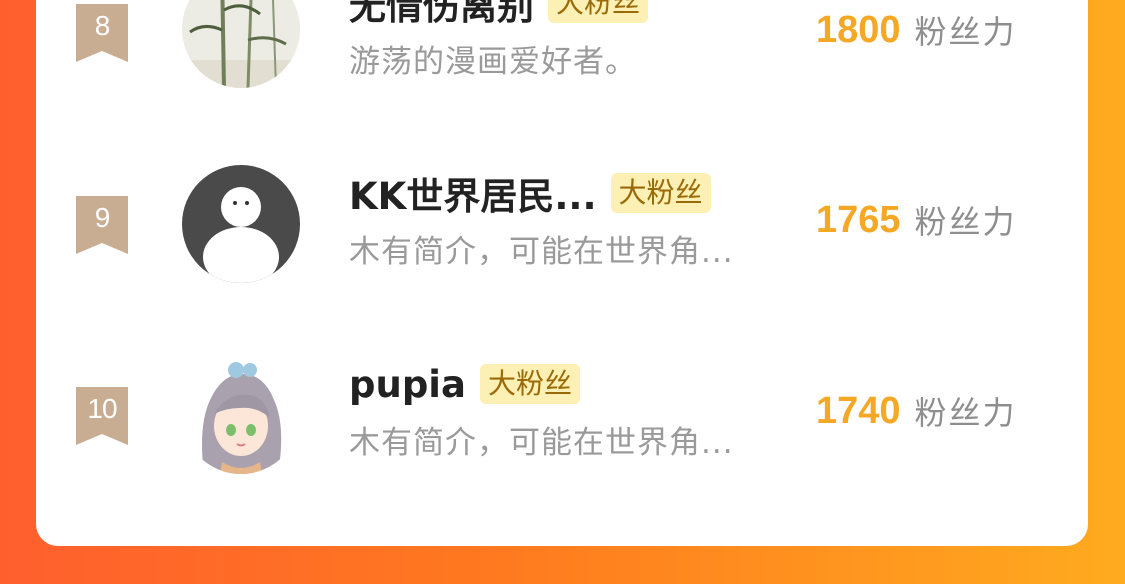 The width and height of the screenshot is (1125, 584). I want to click on fan-score: 1765 粉丝力, so click(916, 220).